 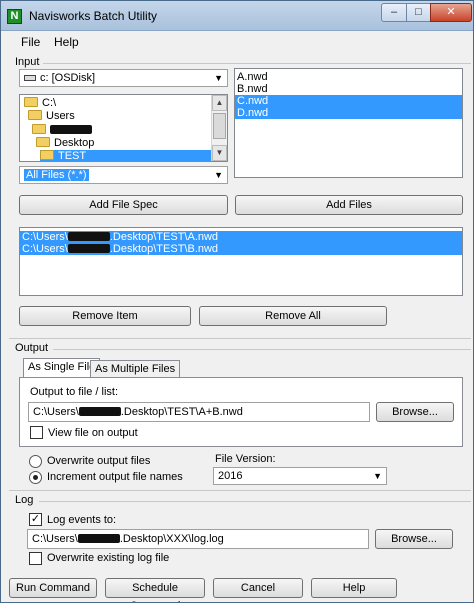 What do you see at coordinates (349, 205) in the screenshot?
I see `add-files-button: Add Files` at bounding box center [349, 205].